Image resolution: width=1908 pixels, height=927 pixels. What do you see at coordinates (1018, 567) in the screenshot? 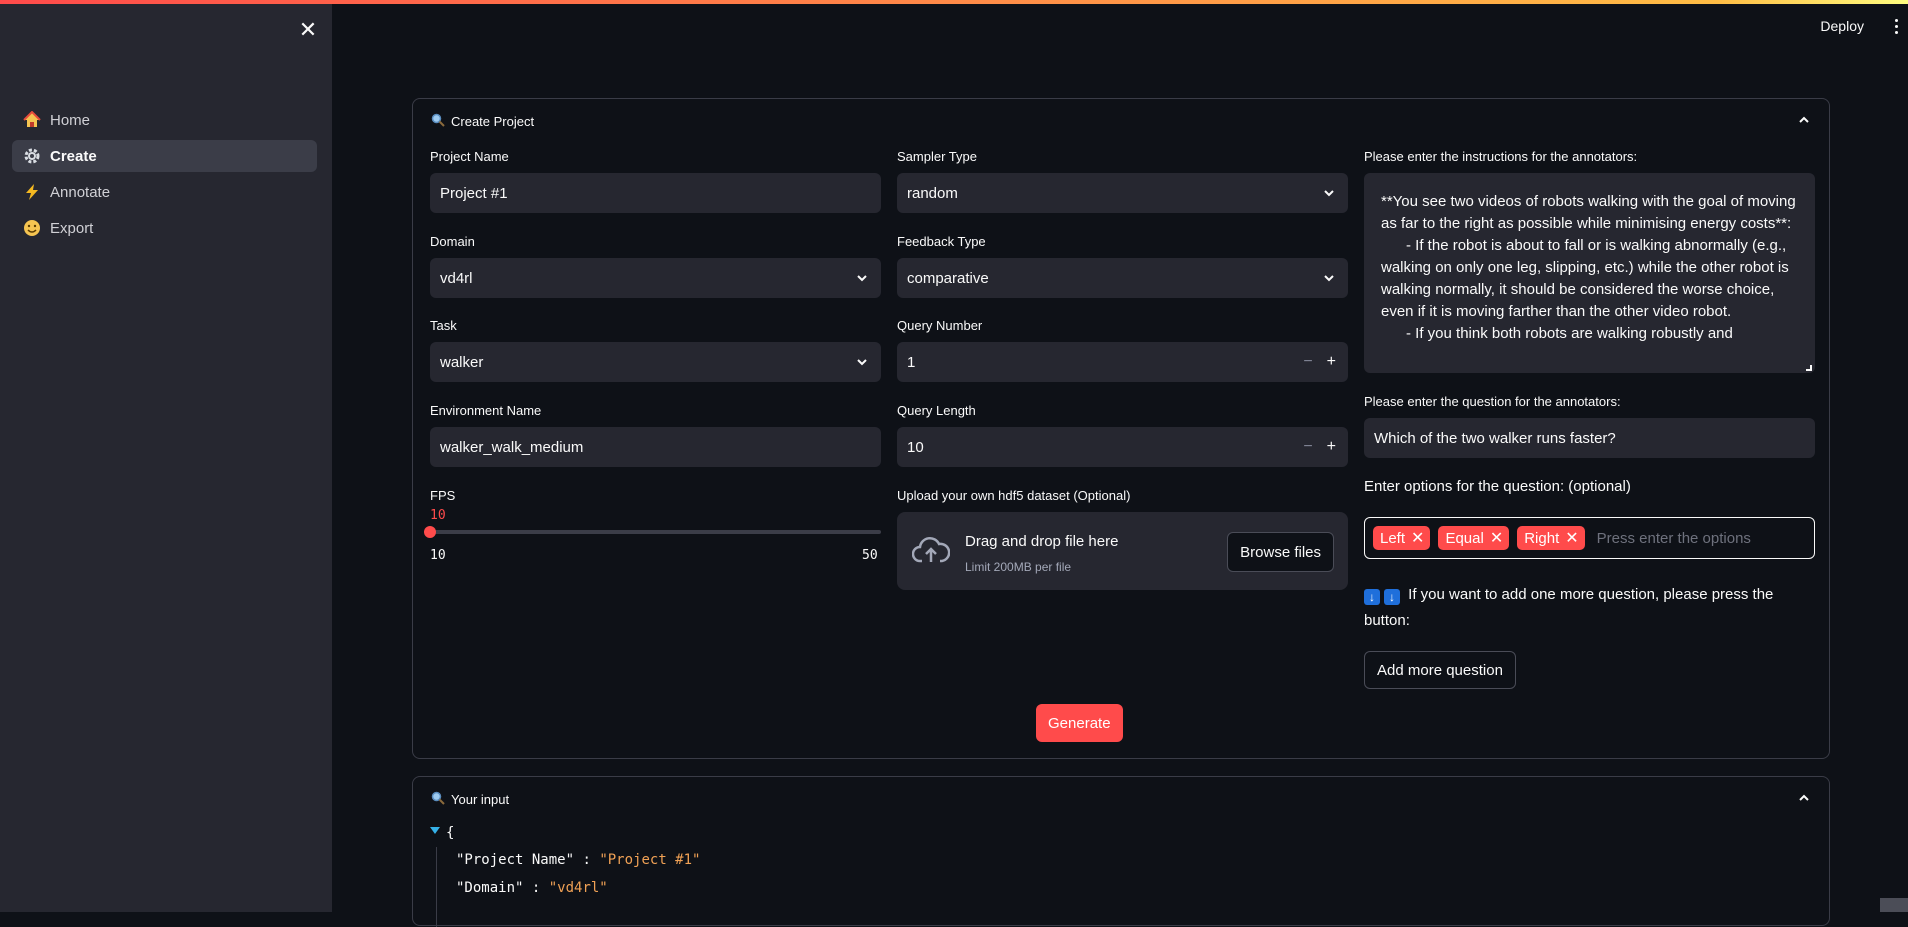
I see `dropzone-limit: Limit 200MB per file` at bounding box center [1018, 567].